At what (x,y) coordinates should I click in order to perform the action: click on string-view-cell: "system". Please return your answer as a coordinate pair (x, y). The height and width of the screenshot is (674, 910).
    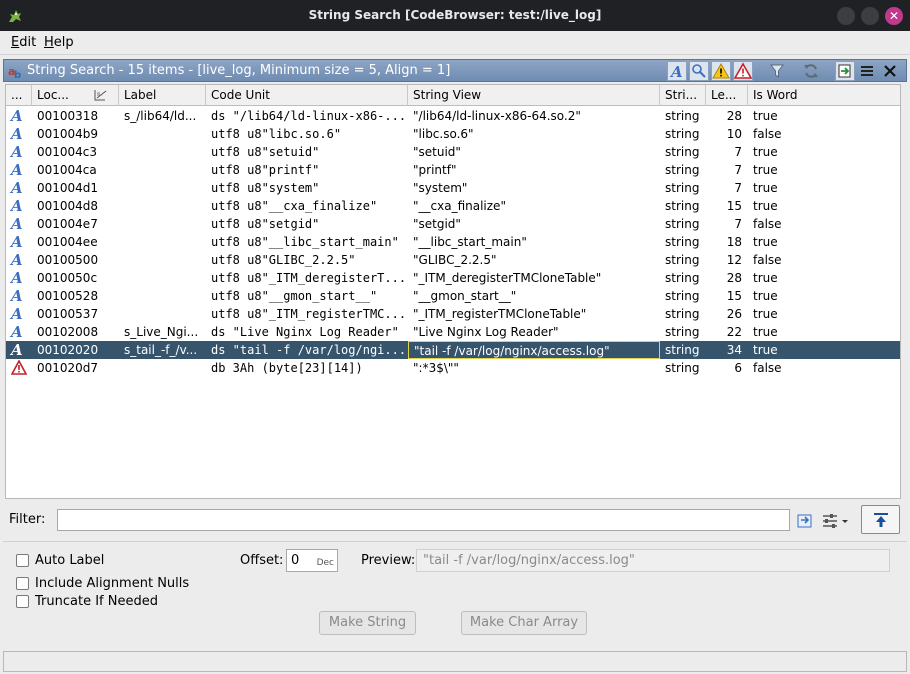
    Looking at the image, I should click on (440, 188).